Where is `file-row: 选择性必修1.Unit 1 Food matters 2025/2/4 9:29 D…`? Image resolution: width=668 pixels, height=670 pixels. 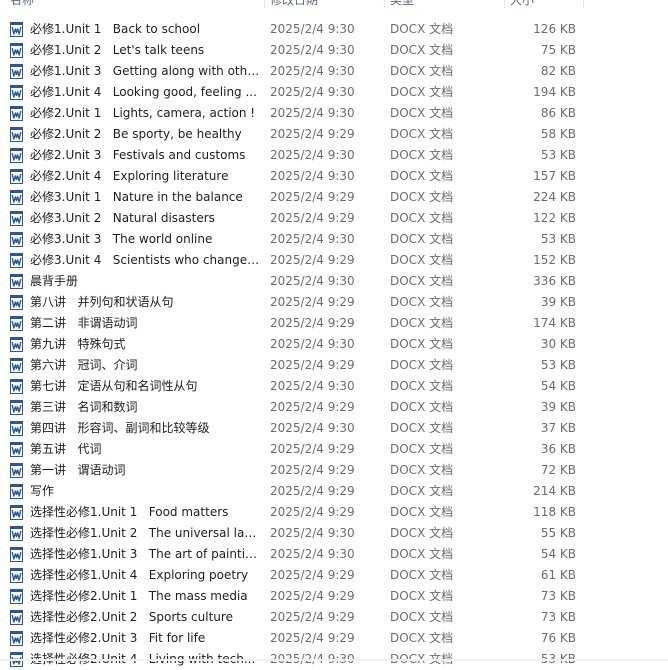 file-row: 选择性必修1.Unit 1 Food matters 2025/2/4 9:29 D… is located at coordinates (334, 512).